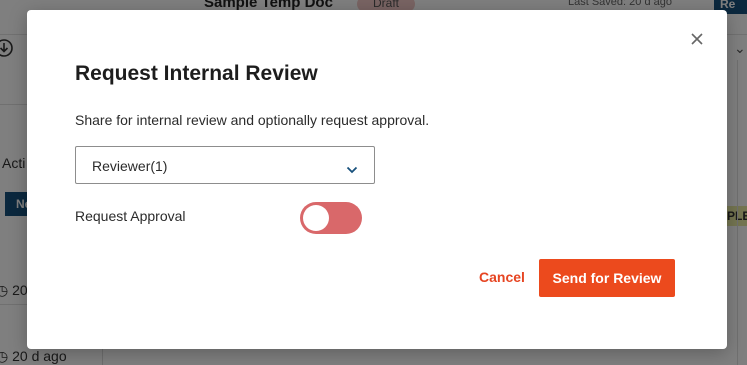 The width and height of the screenshot is (747, 365). I want to click on dialog-title: Request Internal Review, so click(196, 73).